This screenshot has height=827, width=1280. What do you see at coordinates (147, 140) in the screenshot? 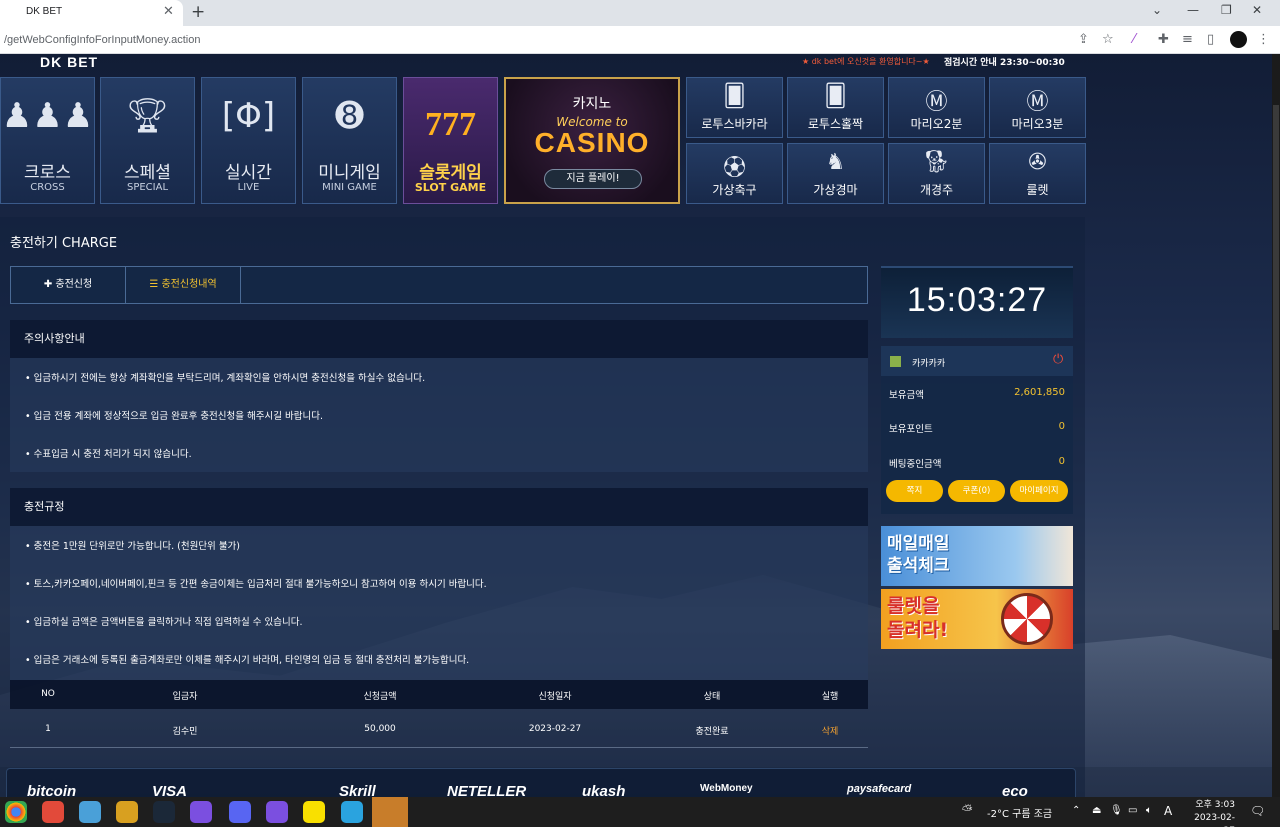
I see `nav-special: 🏆︎ 스페셜 SPECIAL` at bounding box center [147, 140].